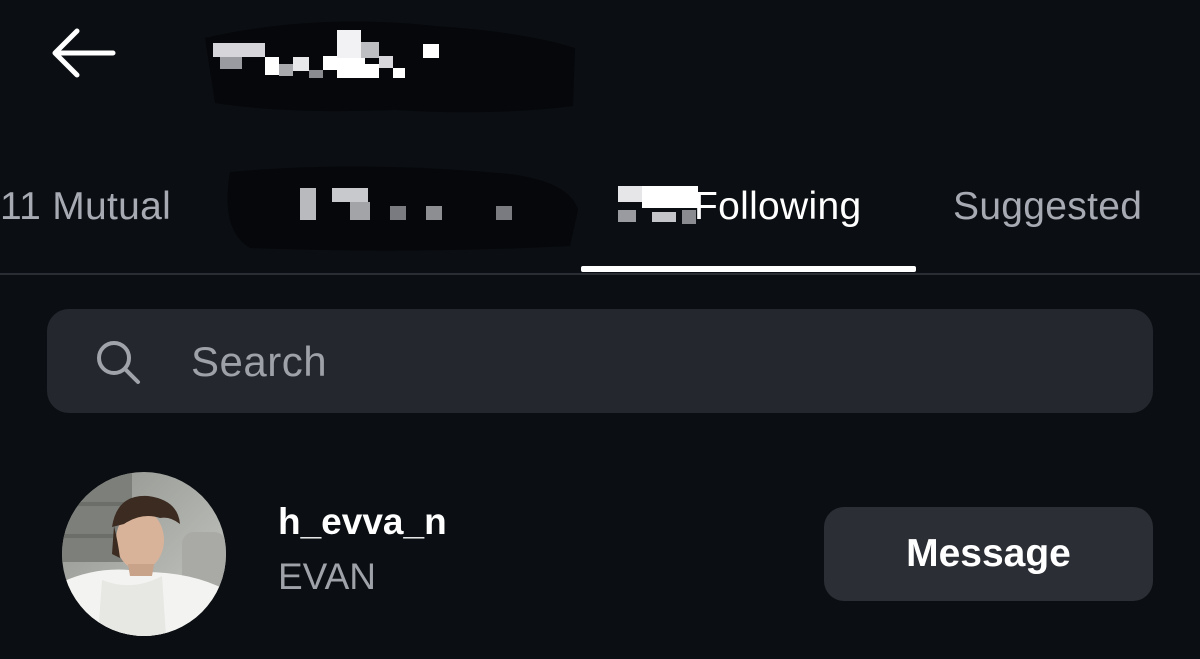  What do you see at coordinates (327, 576) in the screenshot?
I see `display-name: EVAN` at bounding box center [327, 576].